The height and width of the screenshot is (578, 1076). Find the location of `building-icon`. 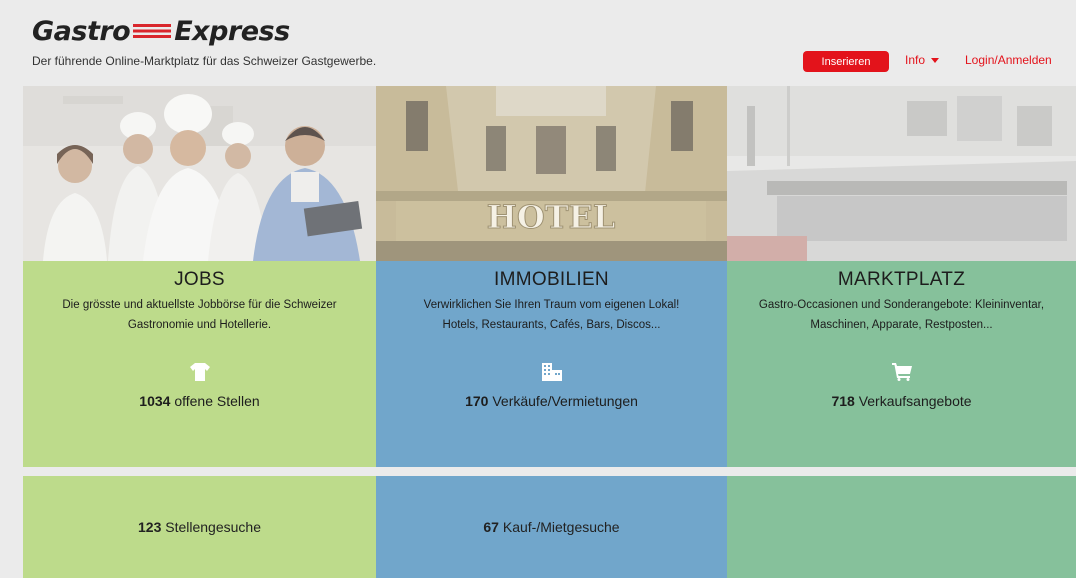

building-icon is located at coordinates (551, 374).